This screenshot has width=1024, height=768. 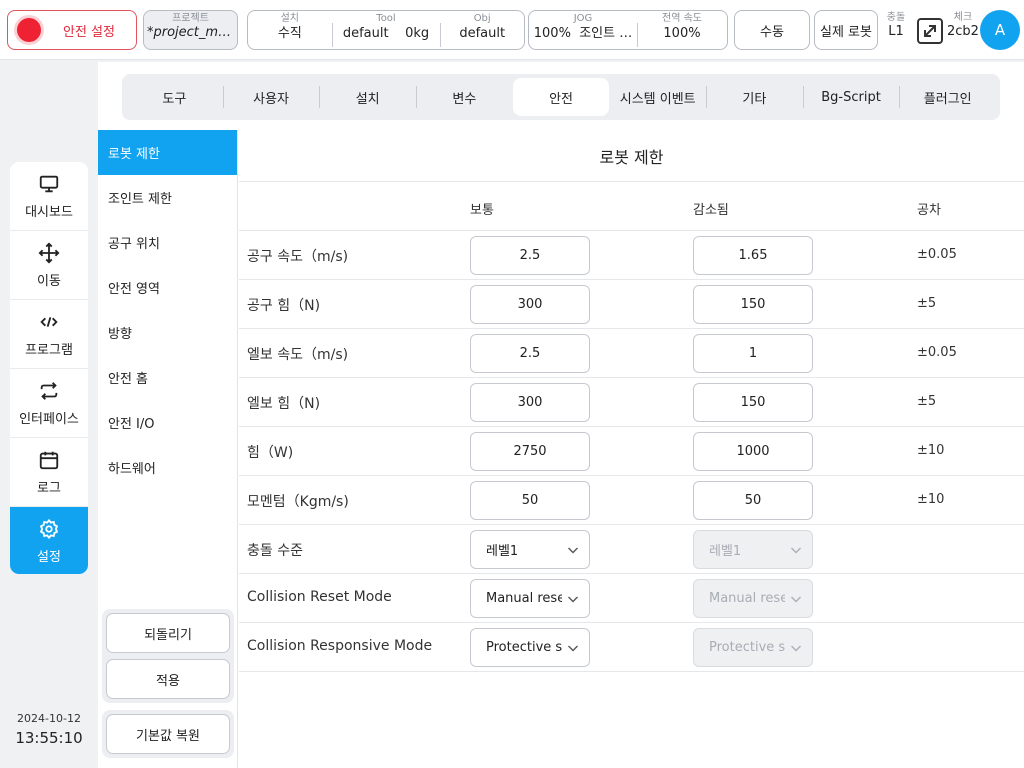 I want to click on tab-system-events: 시스템 이벤트, so click(x=657, y=97).